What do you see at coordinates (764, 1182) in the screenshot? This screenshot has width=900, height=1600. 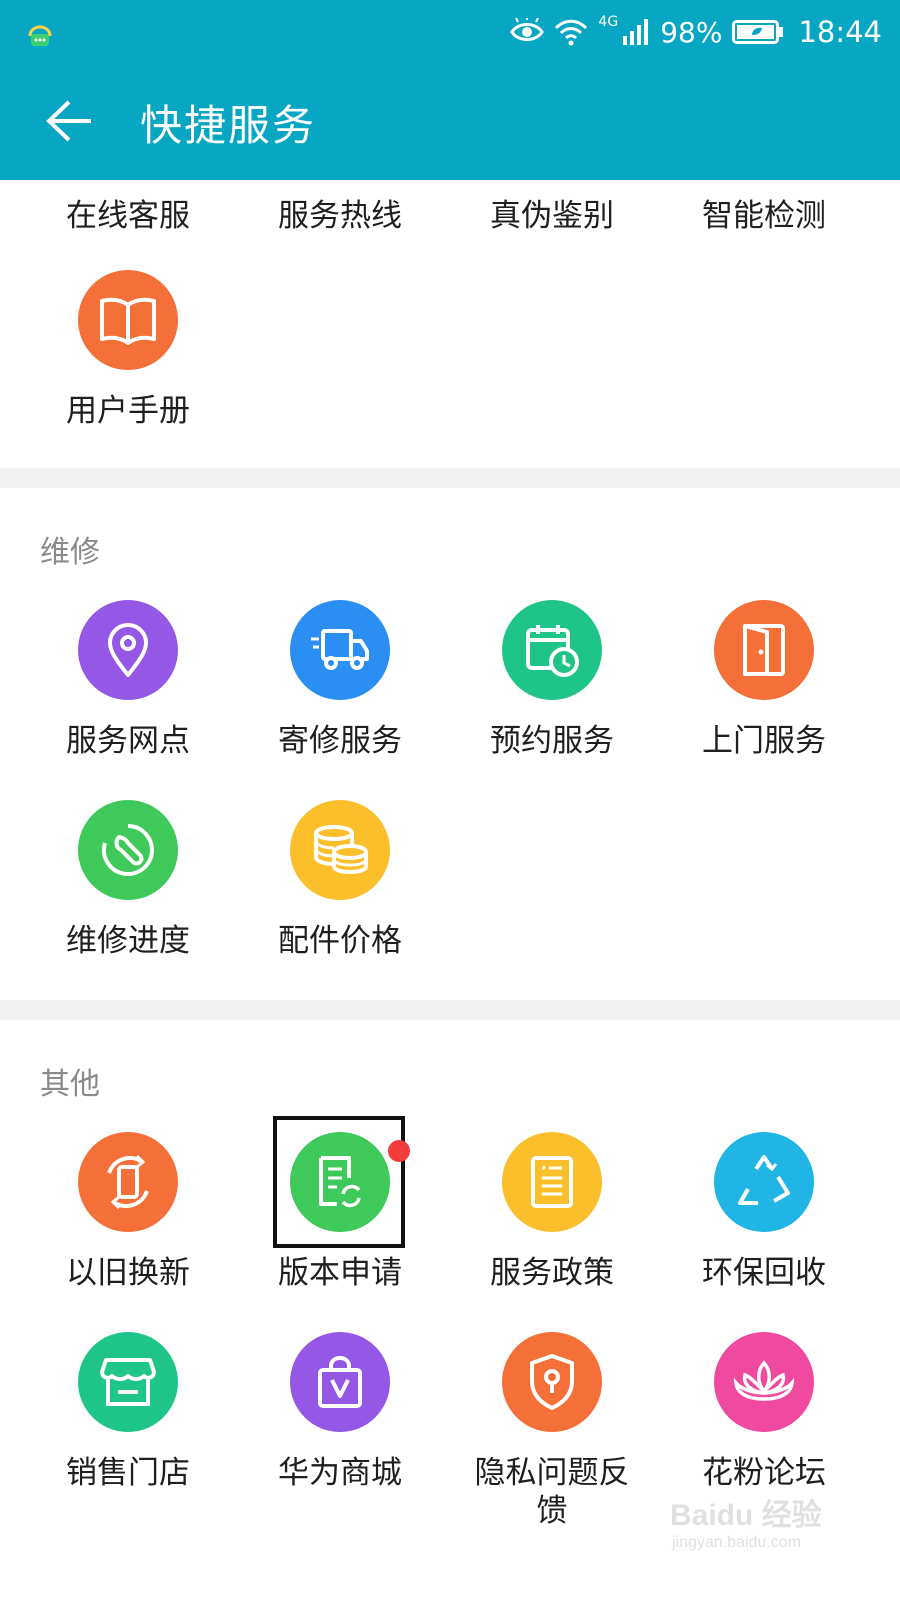 I see `recycle-icon` at bounding box center [764, 1182].